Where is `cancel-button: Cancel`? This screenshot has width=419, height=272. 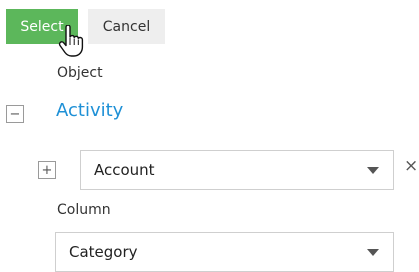 cancel-button: Cancel is located at coordinates (126, 26).